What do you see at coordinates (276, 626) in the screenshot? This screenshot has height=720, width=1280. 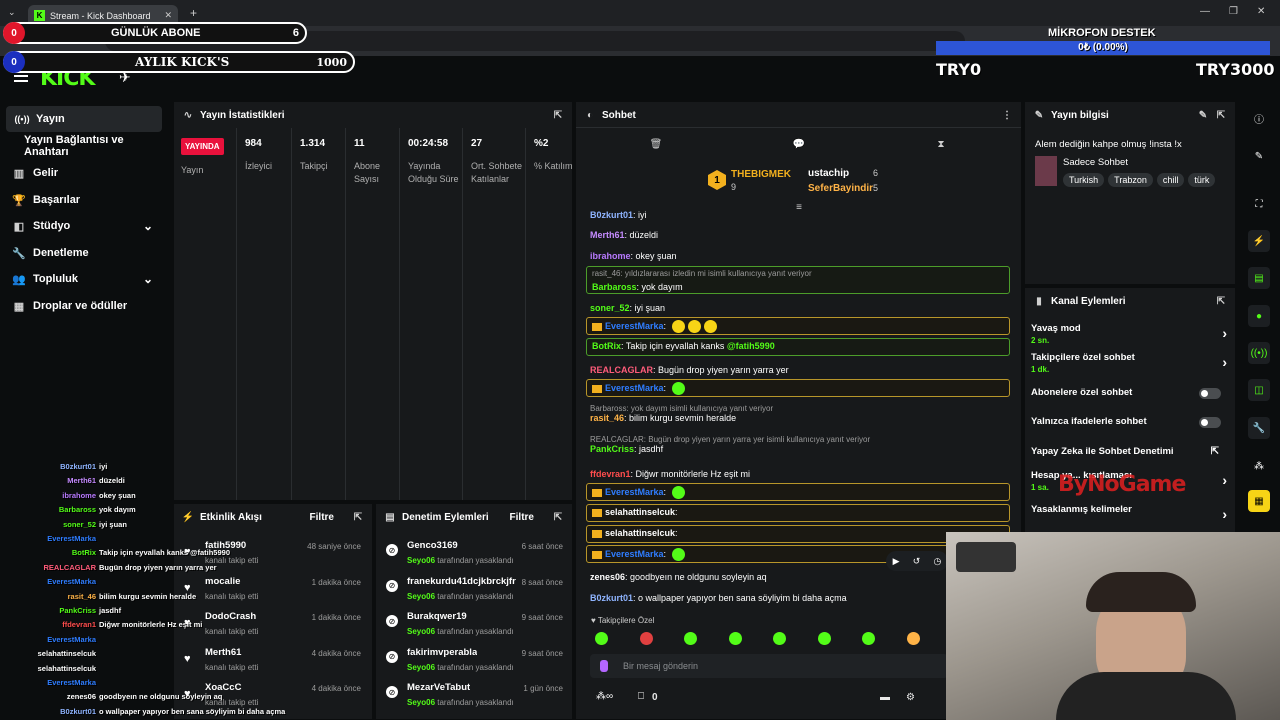 I see `activity-item: ♥ DodoCrash kanalı takip etti 1 dakika önce` at bounding box center [276, 626].